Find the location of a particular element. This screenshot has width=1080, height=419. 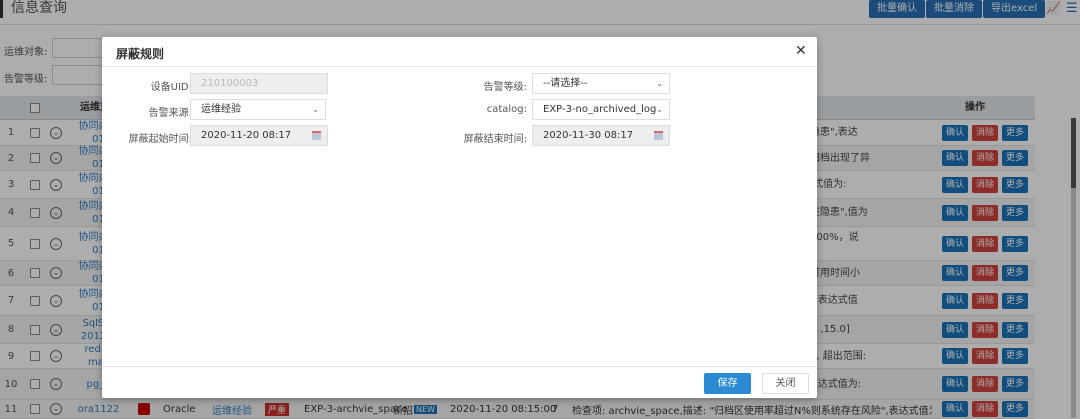

end-time-value: 2020-11-30 08:17 is located at coordinates (588, 135).